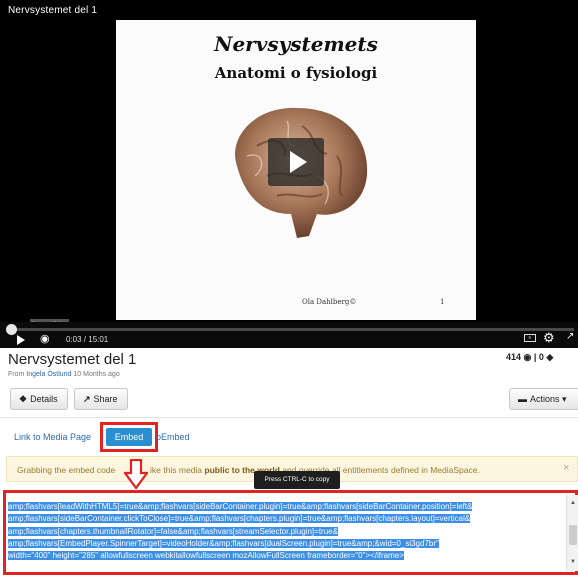  I want to click on play-icon, so click(21, 340).